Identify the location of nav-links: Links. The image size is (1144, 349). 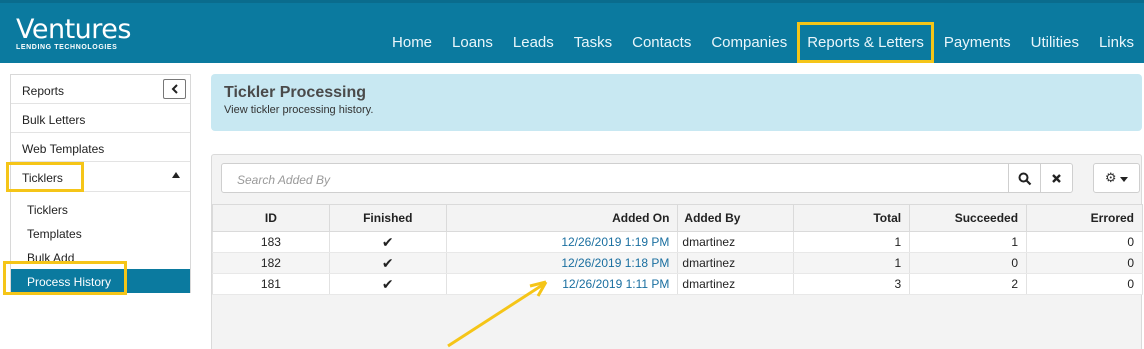
(1116, 48).